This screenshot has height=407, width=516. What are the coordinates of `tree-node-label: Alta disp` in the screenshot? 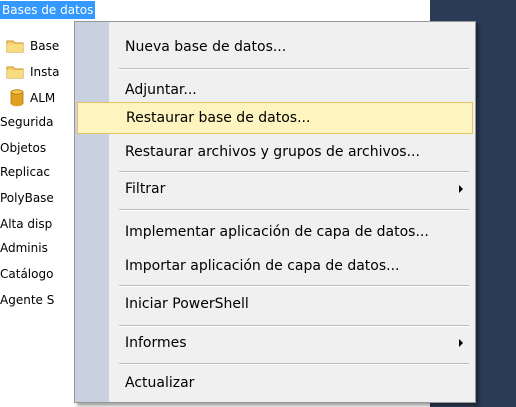 It's located at (26, 224).